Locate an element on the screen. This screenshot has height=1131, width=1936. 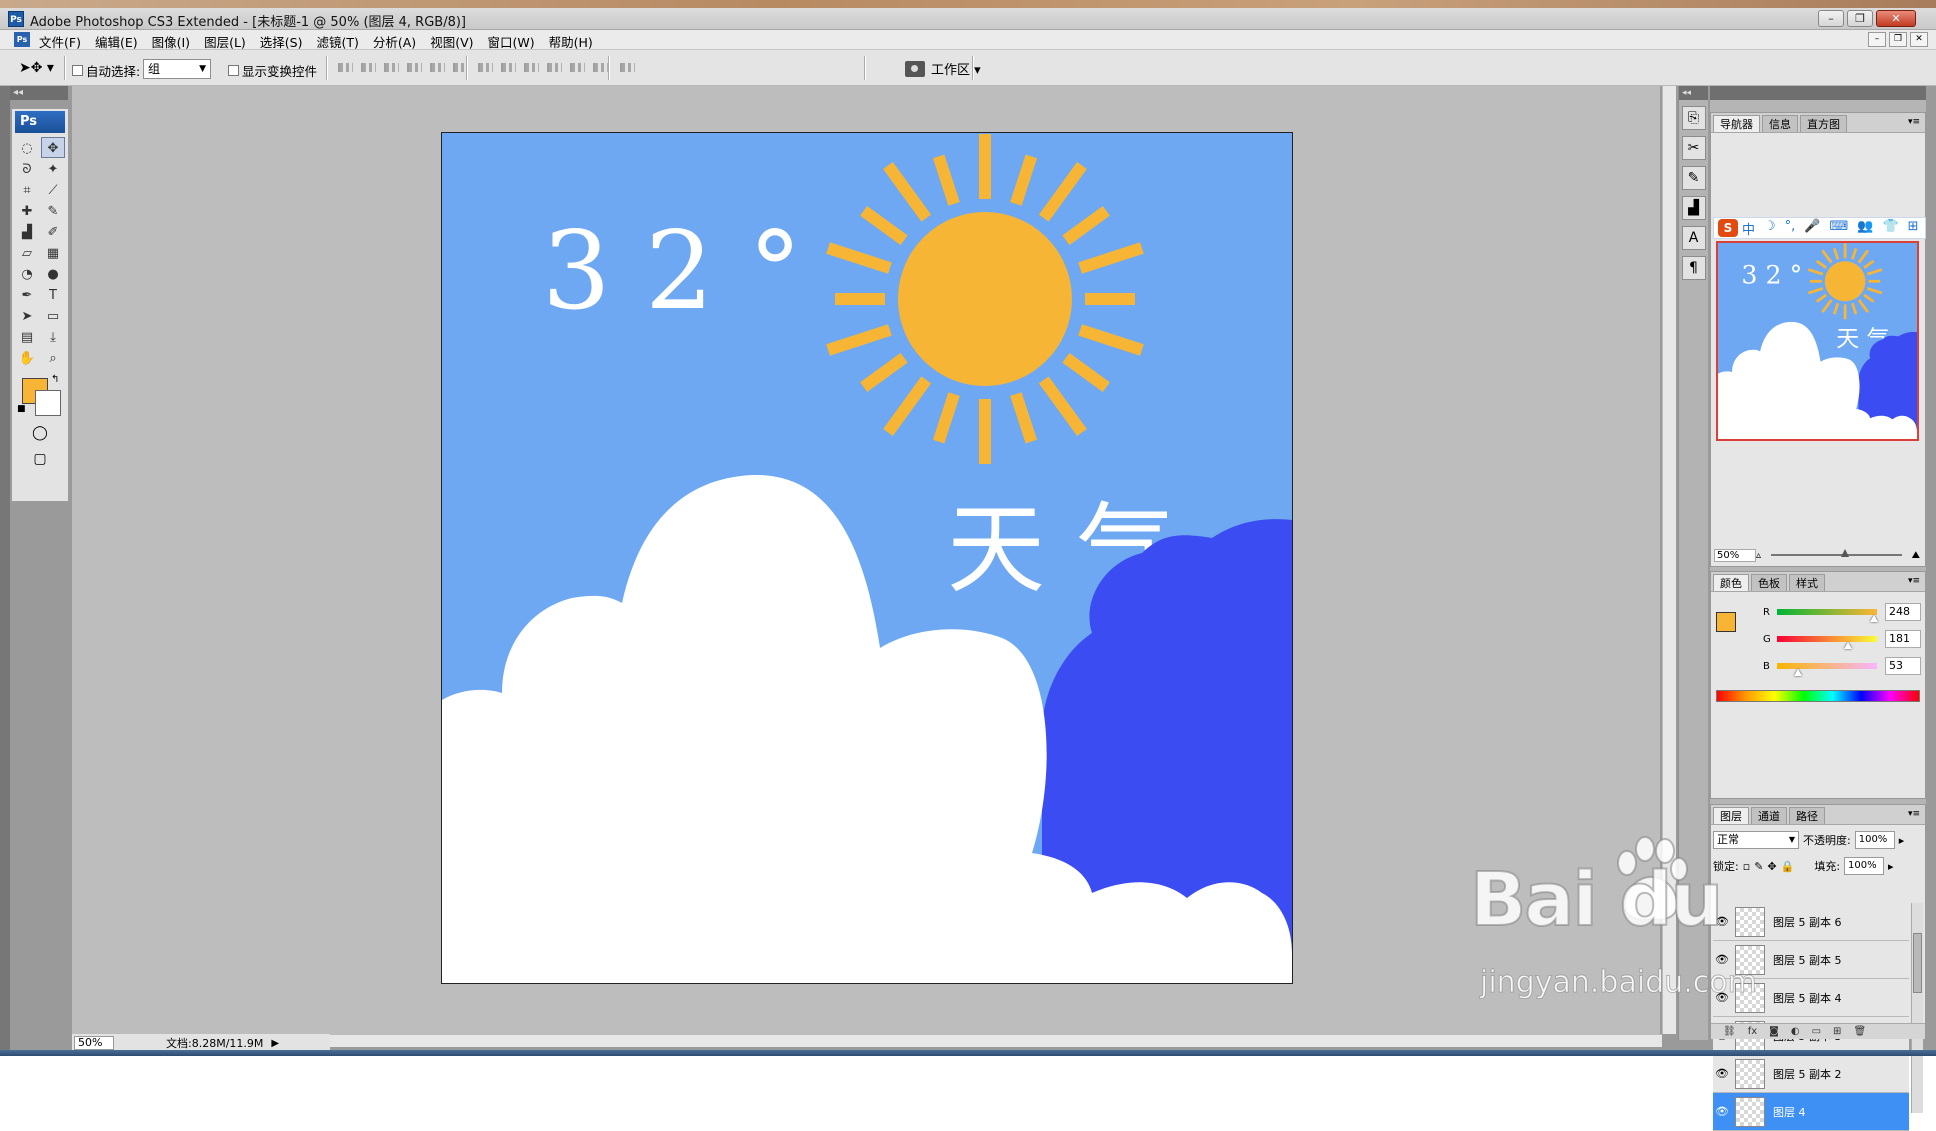
blue-slider is located at coordinates (1827, 669).